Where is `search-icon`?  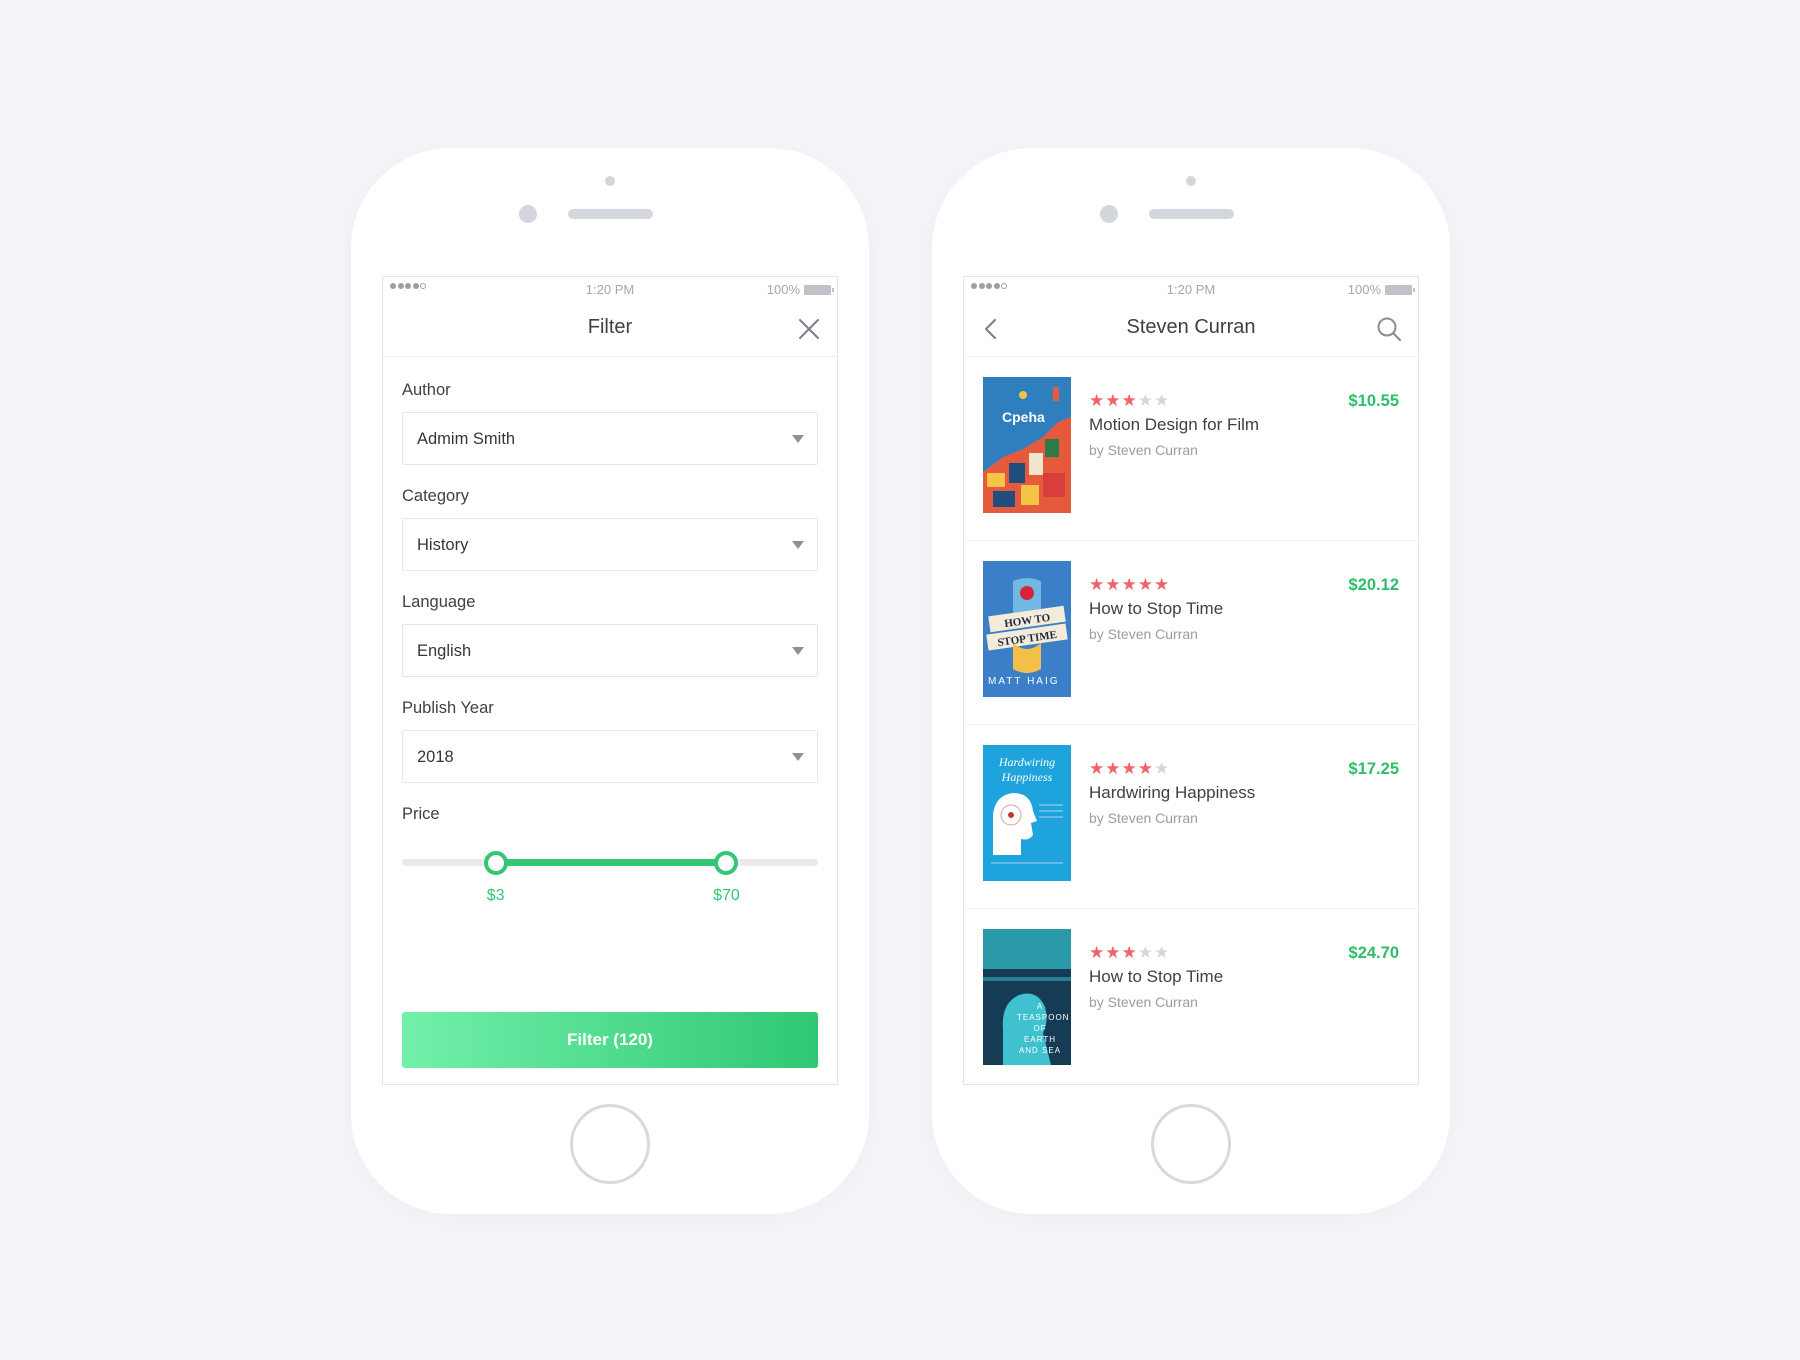
search-icon is located at coordinates (1389, 329).